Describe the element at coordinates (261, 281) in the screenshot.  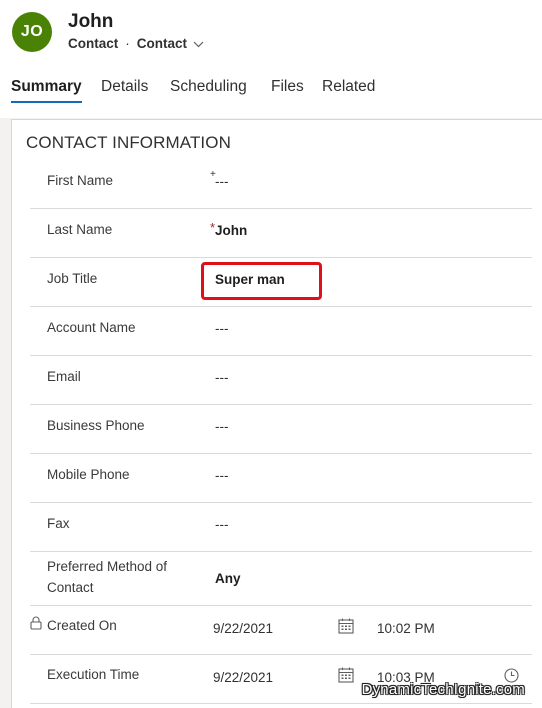
I see `highlight-box` at that location.